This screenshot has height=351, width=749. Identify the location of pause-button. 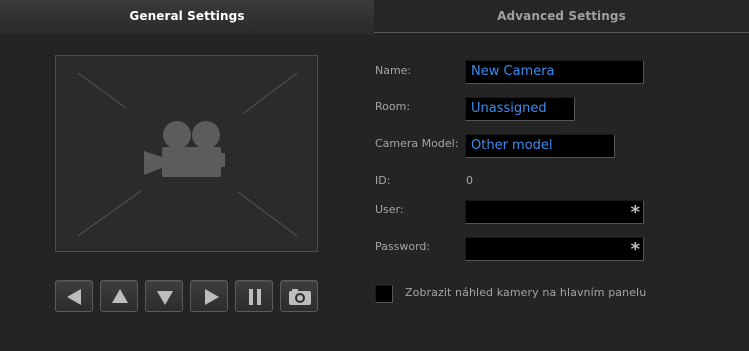
(254, 296).